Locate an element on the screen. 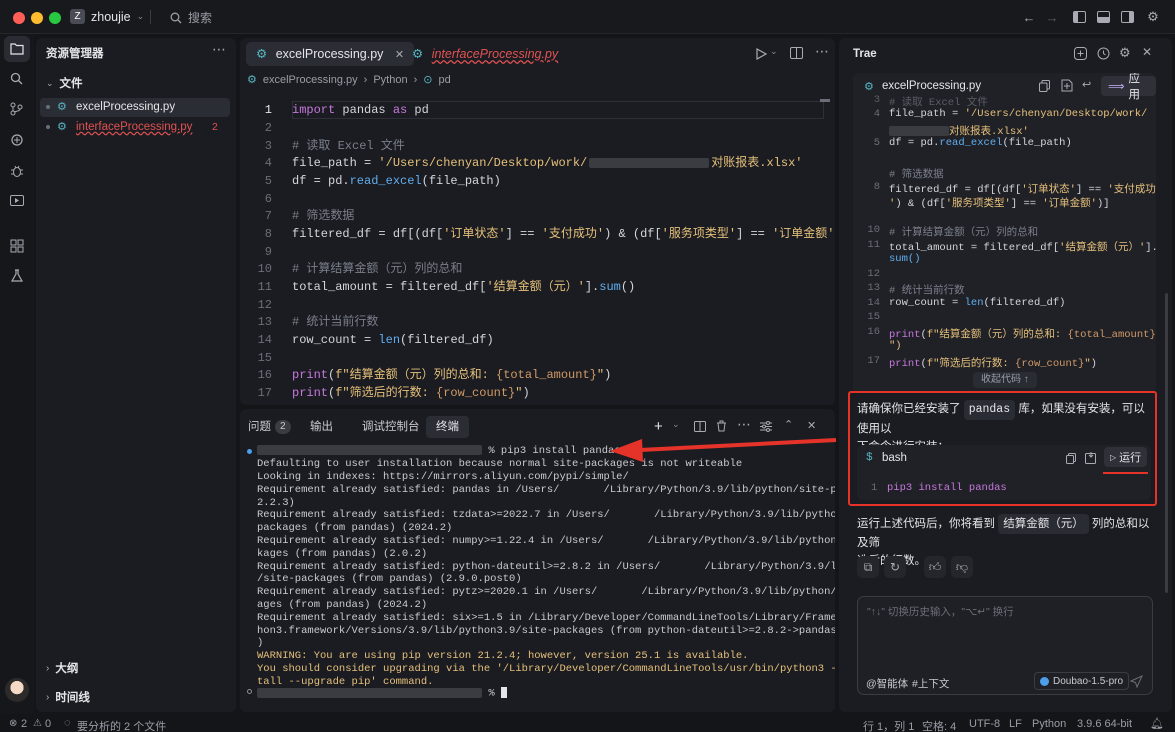  breadcrumb-file: excelProcessing.py is located at coordinates (310, 80).